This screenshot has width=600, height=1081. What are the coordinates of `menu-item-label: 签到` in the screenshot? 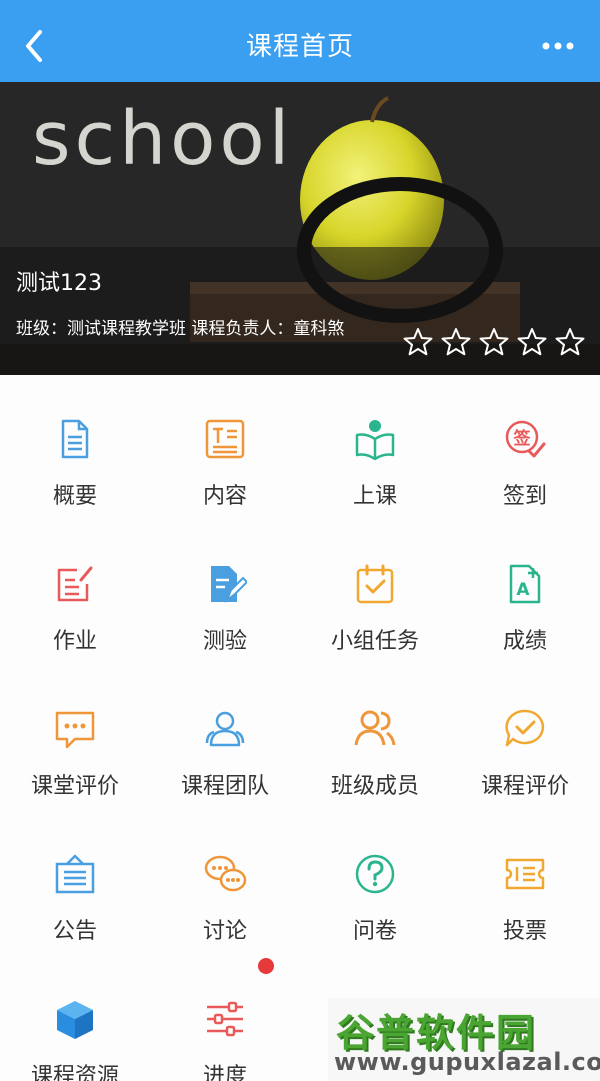 It's located at (524, 496).